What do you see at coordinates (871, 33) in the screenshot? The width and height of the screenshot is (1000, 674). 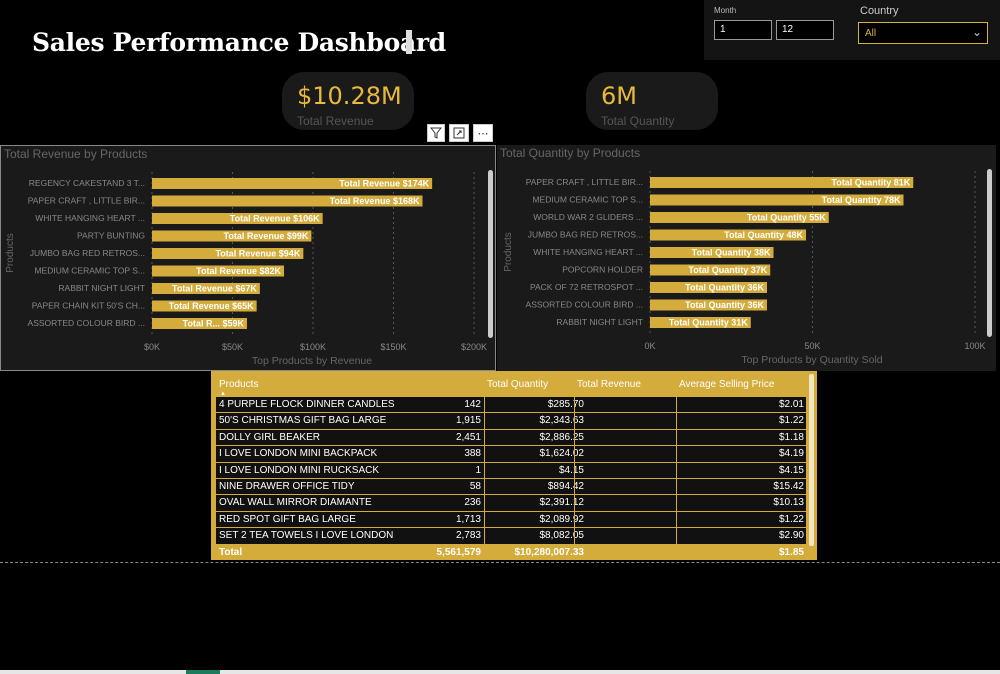 I see `country-select-value: All` at bounding box center [871, 33].